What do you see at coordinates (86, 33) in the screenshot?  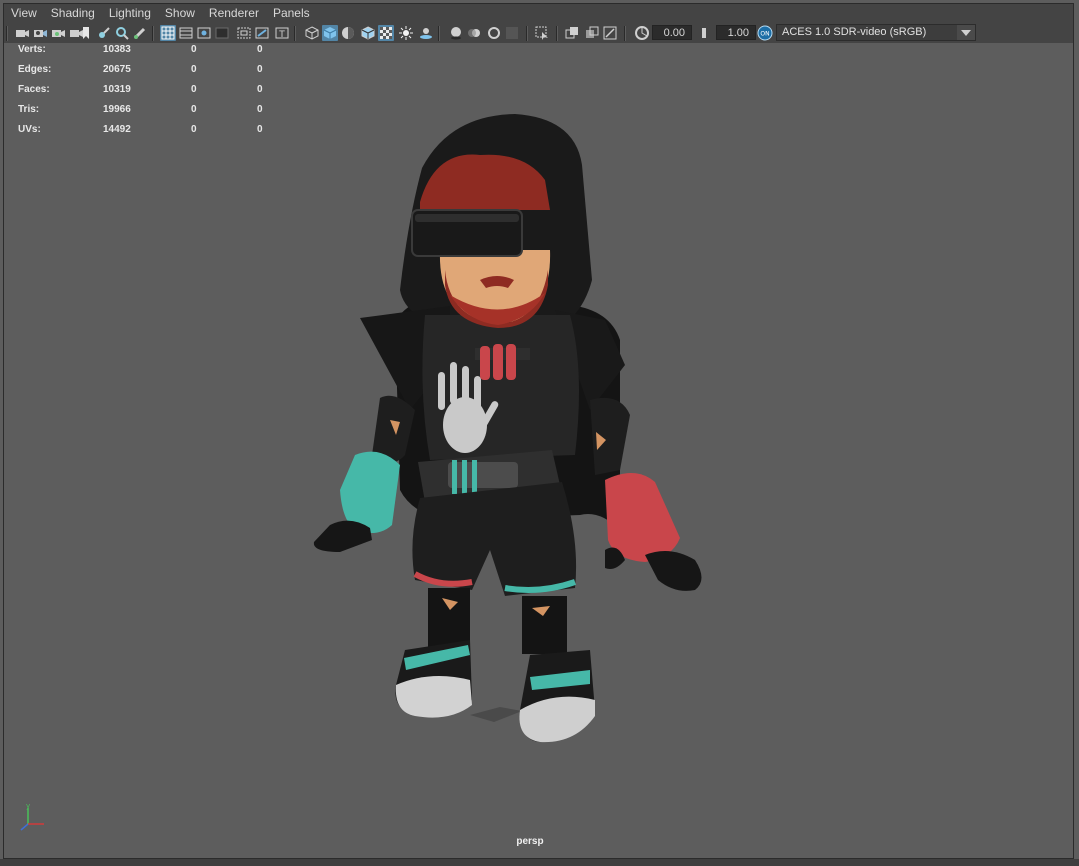 I see `bookmark-icon` at bounding box center [86, 33].